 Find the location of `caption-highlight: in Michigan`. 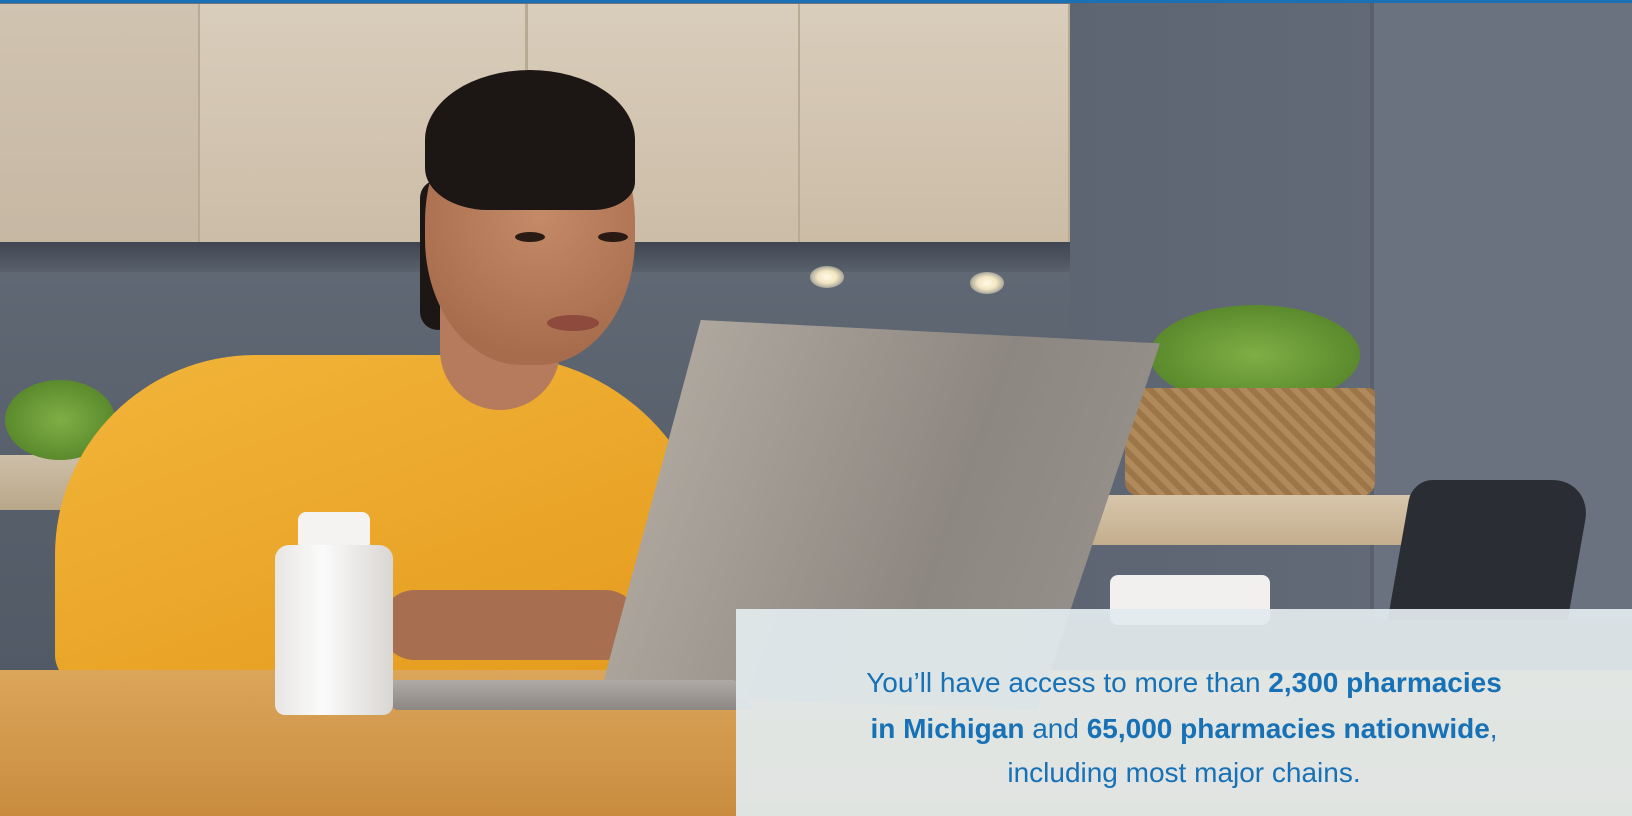

caption-highlight: in Michigan is located at coordinates (947, 728).